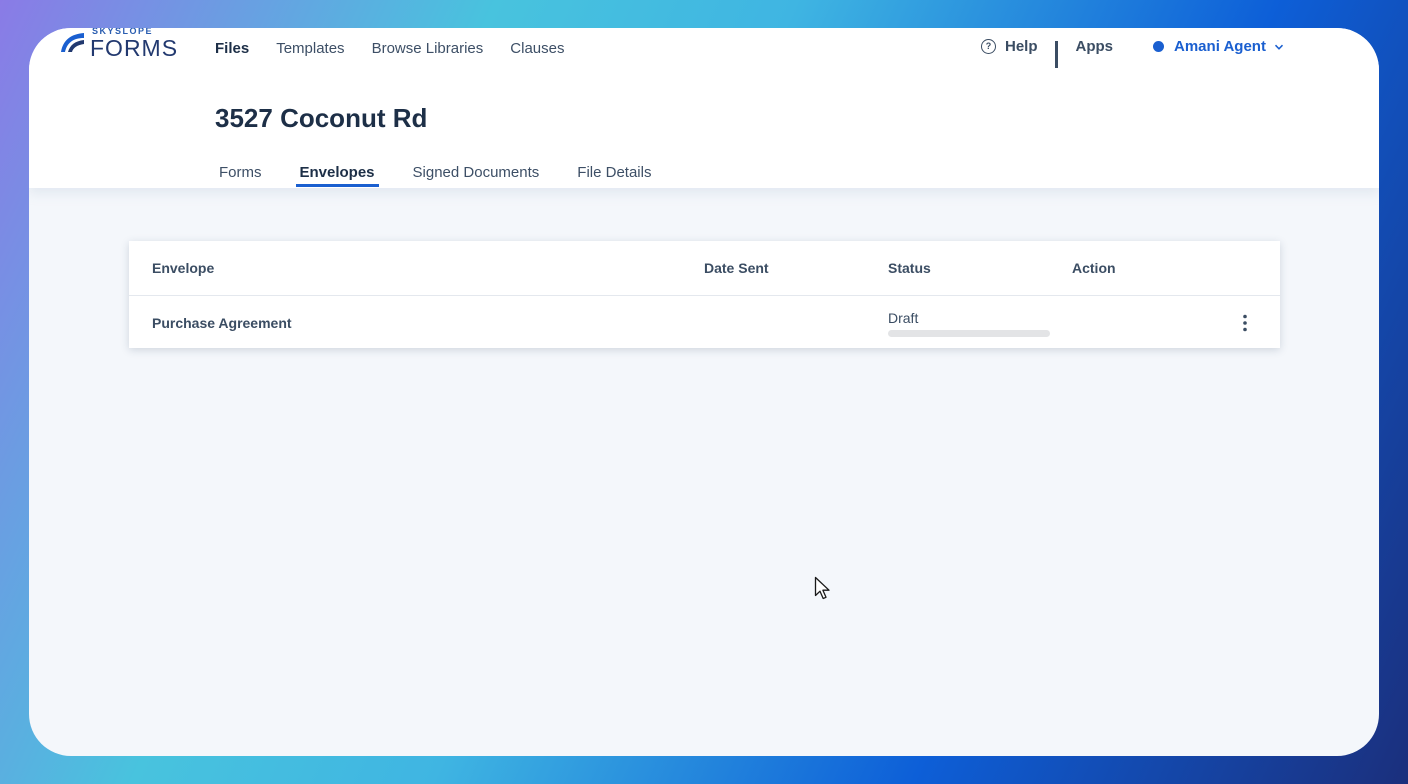 This screenshot has width=1408, height=784. I want to click on main-nav: Files Templates Browse Libraries Clauses, so click(403, 48).